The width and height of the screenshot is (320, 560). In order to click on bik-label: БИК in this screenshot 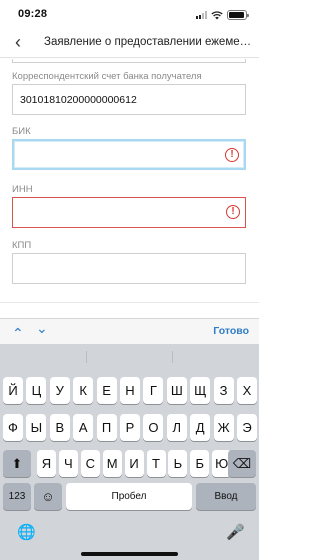, I will do `click(21, 131)`.